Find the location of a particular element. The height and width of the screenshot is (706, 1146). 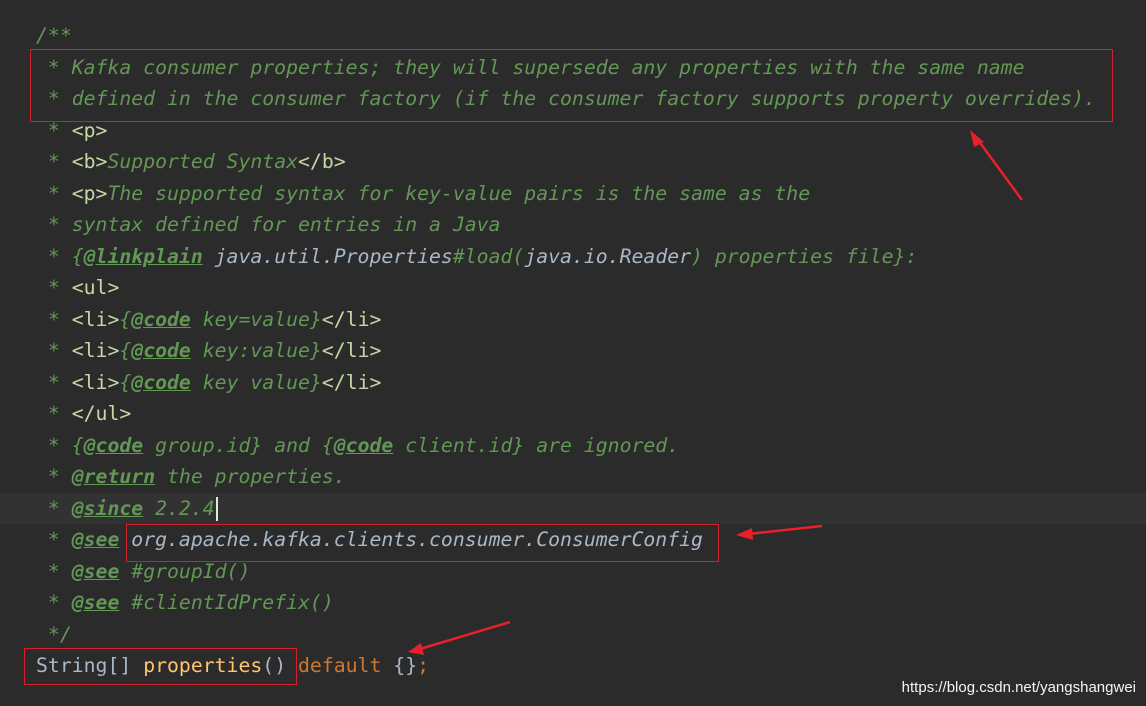

javadoc-tag-linkplain: @linkplain is located at coordinates (143, 256).